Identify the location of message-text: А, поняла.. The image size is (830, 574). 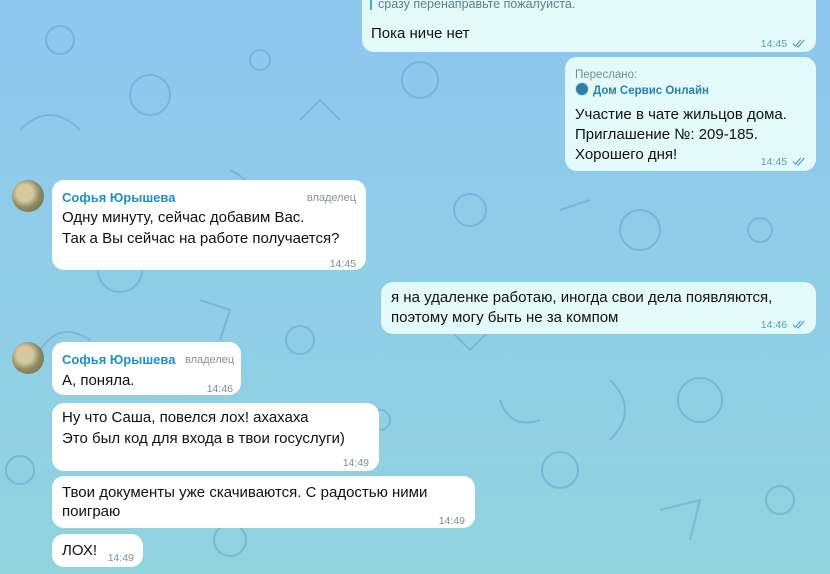
(98, 380).